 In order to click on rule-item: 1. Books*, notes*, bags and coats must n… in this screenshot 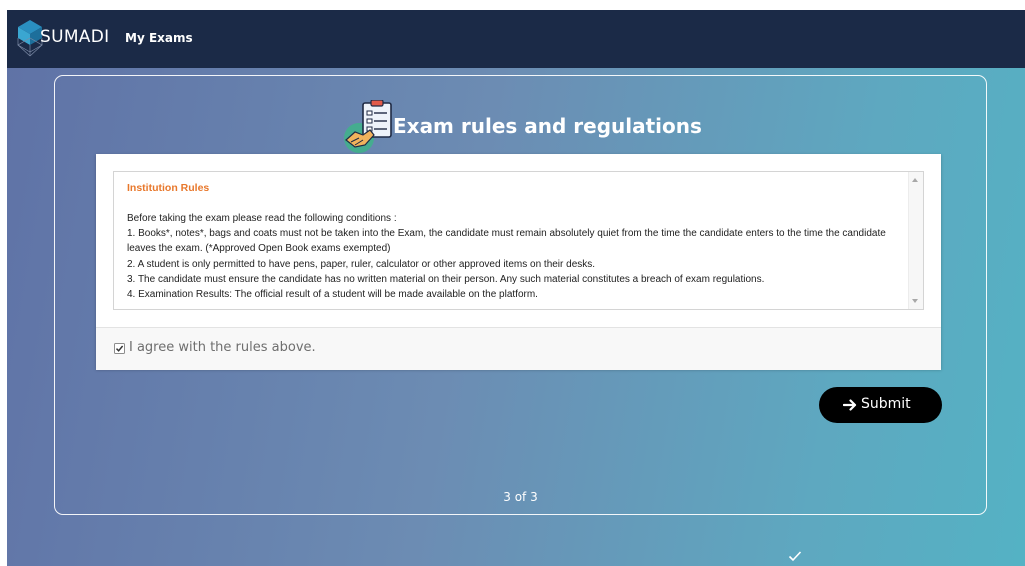, I will do `click(506, 241)`.